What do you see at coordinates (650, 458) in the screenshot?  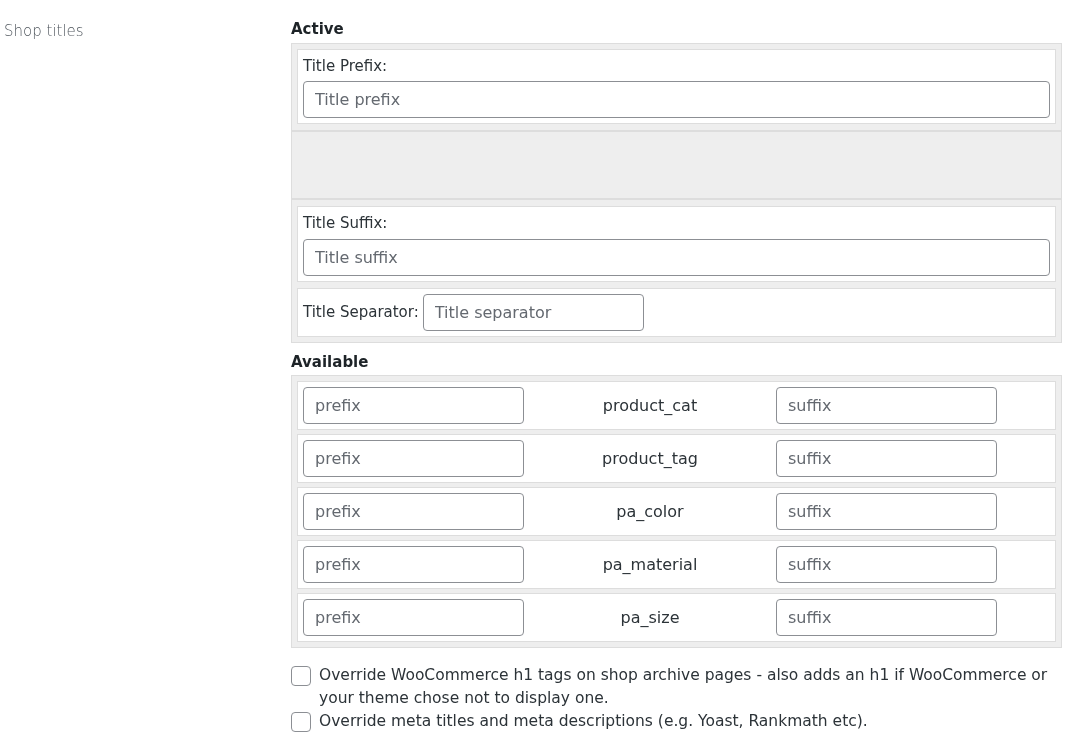 I see `taxonomy-name: product_tag` at bounding box center [650, 458].